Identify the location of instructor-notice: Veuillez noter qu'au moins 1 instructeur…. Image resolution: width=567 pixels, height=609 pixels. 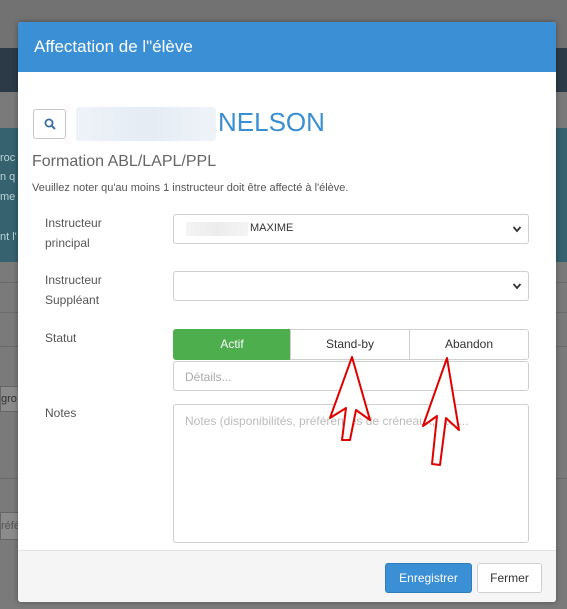
(190, 188).